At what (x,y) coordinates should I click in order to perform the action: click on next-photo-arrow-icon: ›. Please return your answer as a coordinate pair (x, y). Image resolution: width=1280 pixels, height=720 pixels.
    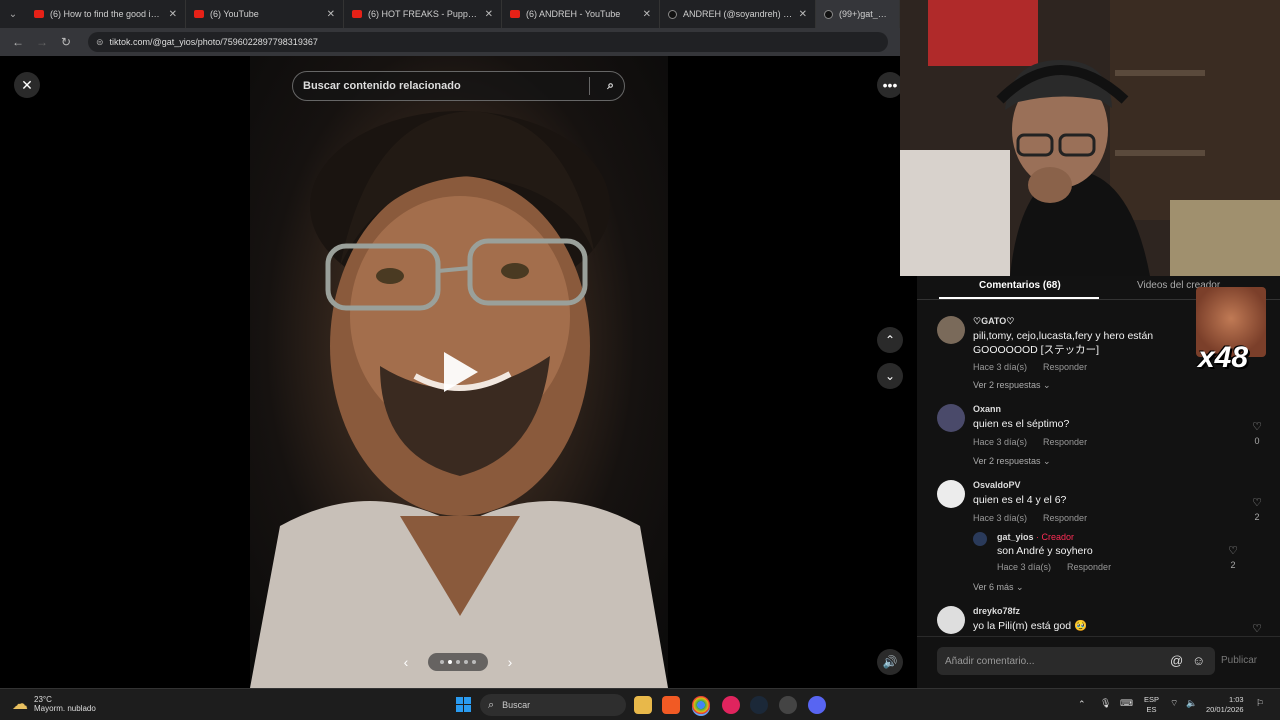
    Looking at the image, I should click on (510, 662).